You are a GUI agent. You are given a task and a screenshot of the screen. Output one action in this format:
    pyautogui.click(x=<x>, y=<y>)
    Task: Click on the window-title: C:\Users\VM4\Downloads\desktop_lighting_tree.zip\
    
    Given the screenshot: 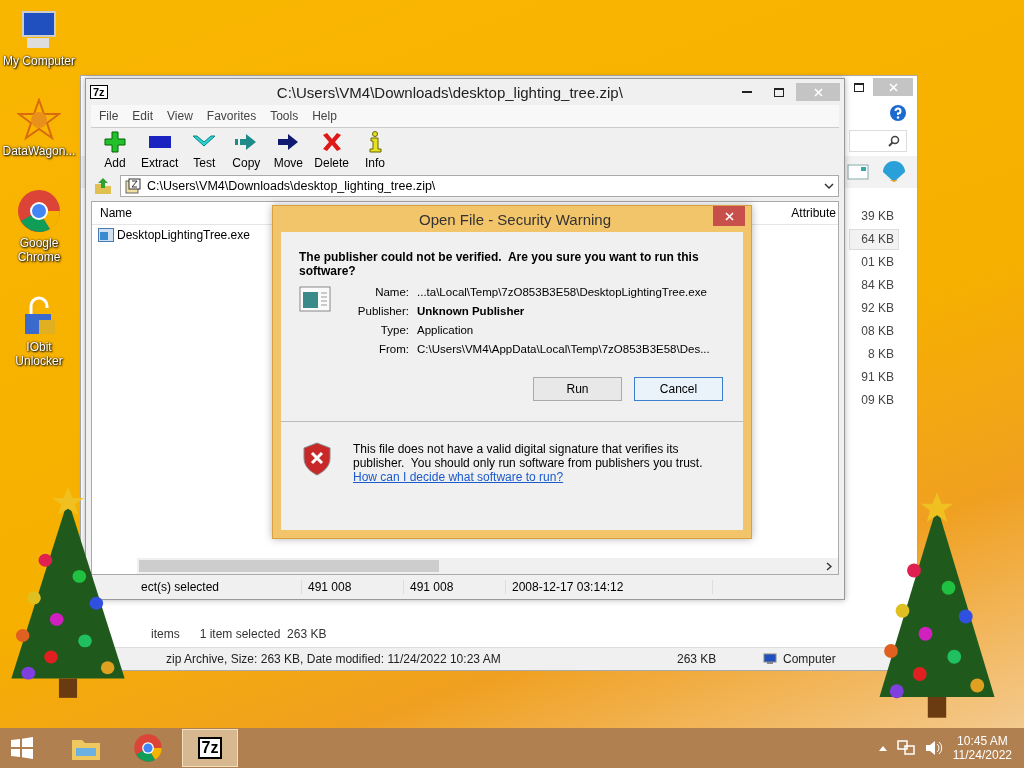 What is the action you would take?
    pyautogui.click(x=449, y=92)
    